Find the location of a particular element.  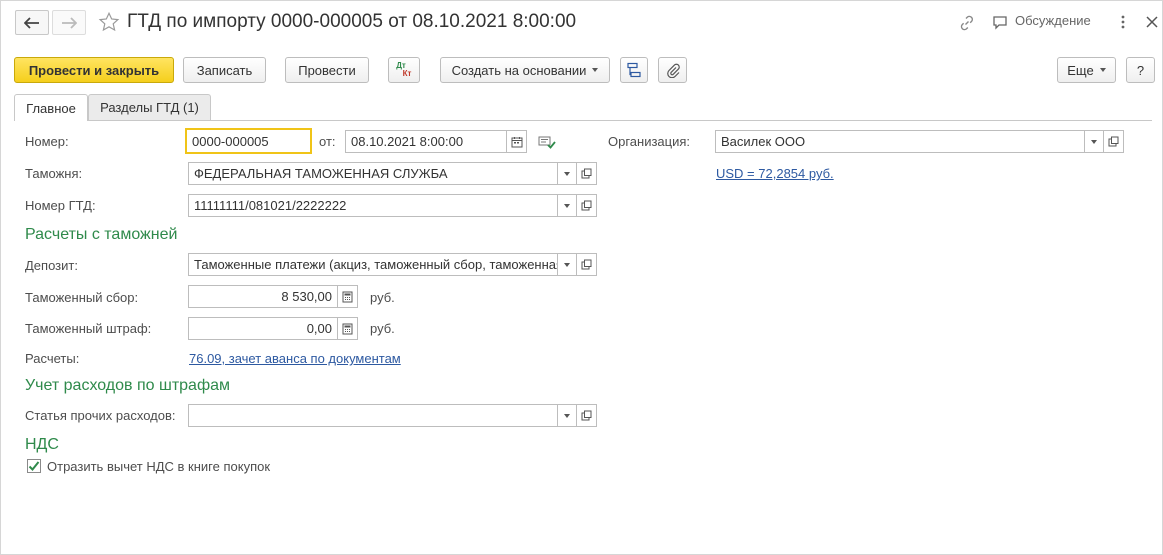

customs-select: ФЕДЕРАЛЬНАЯ ТАМОЖЕННАЯ СЛУЖБА is located at coordinates (382, 173).